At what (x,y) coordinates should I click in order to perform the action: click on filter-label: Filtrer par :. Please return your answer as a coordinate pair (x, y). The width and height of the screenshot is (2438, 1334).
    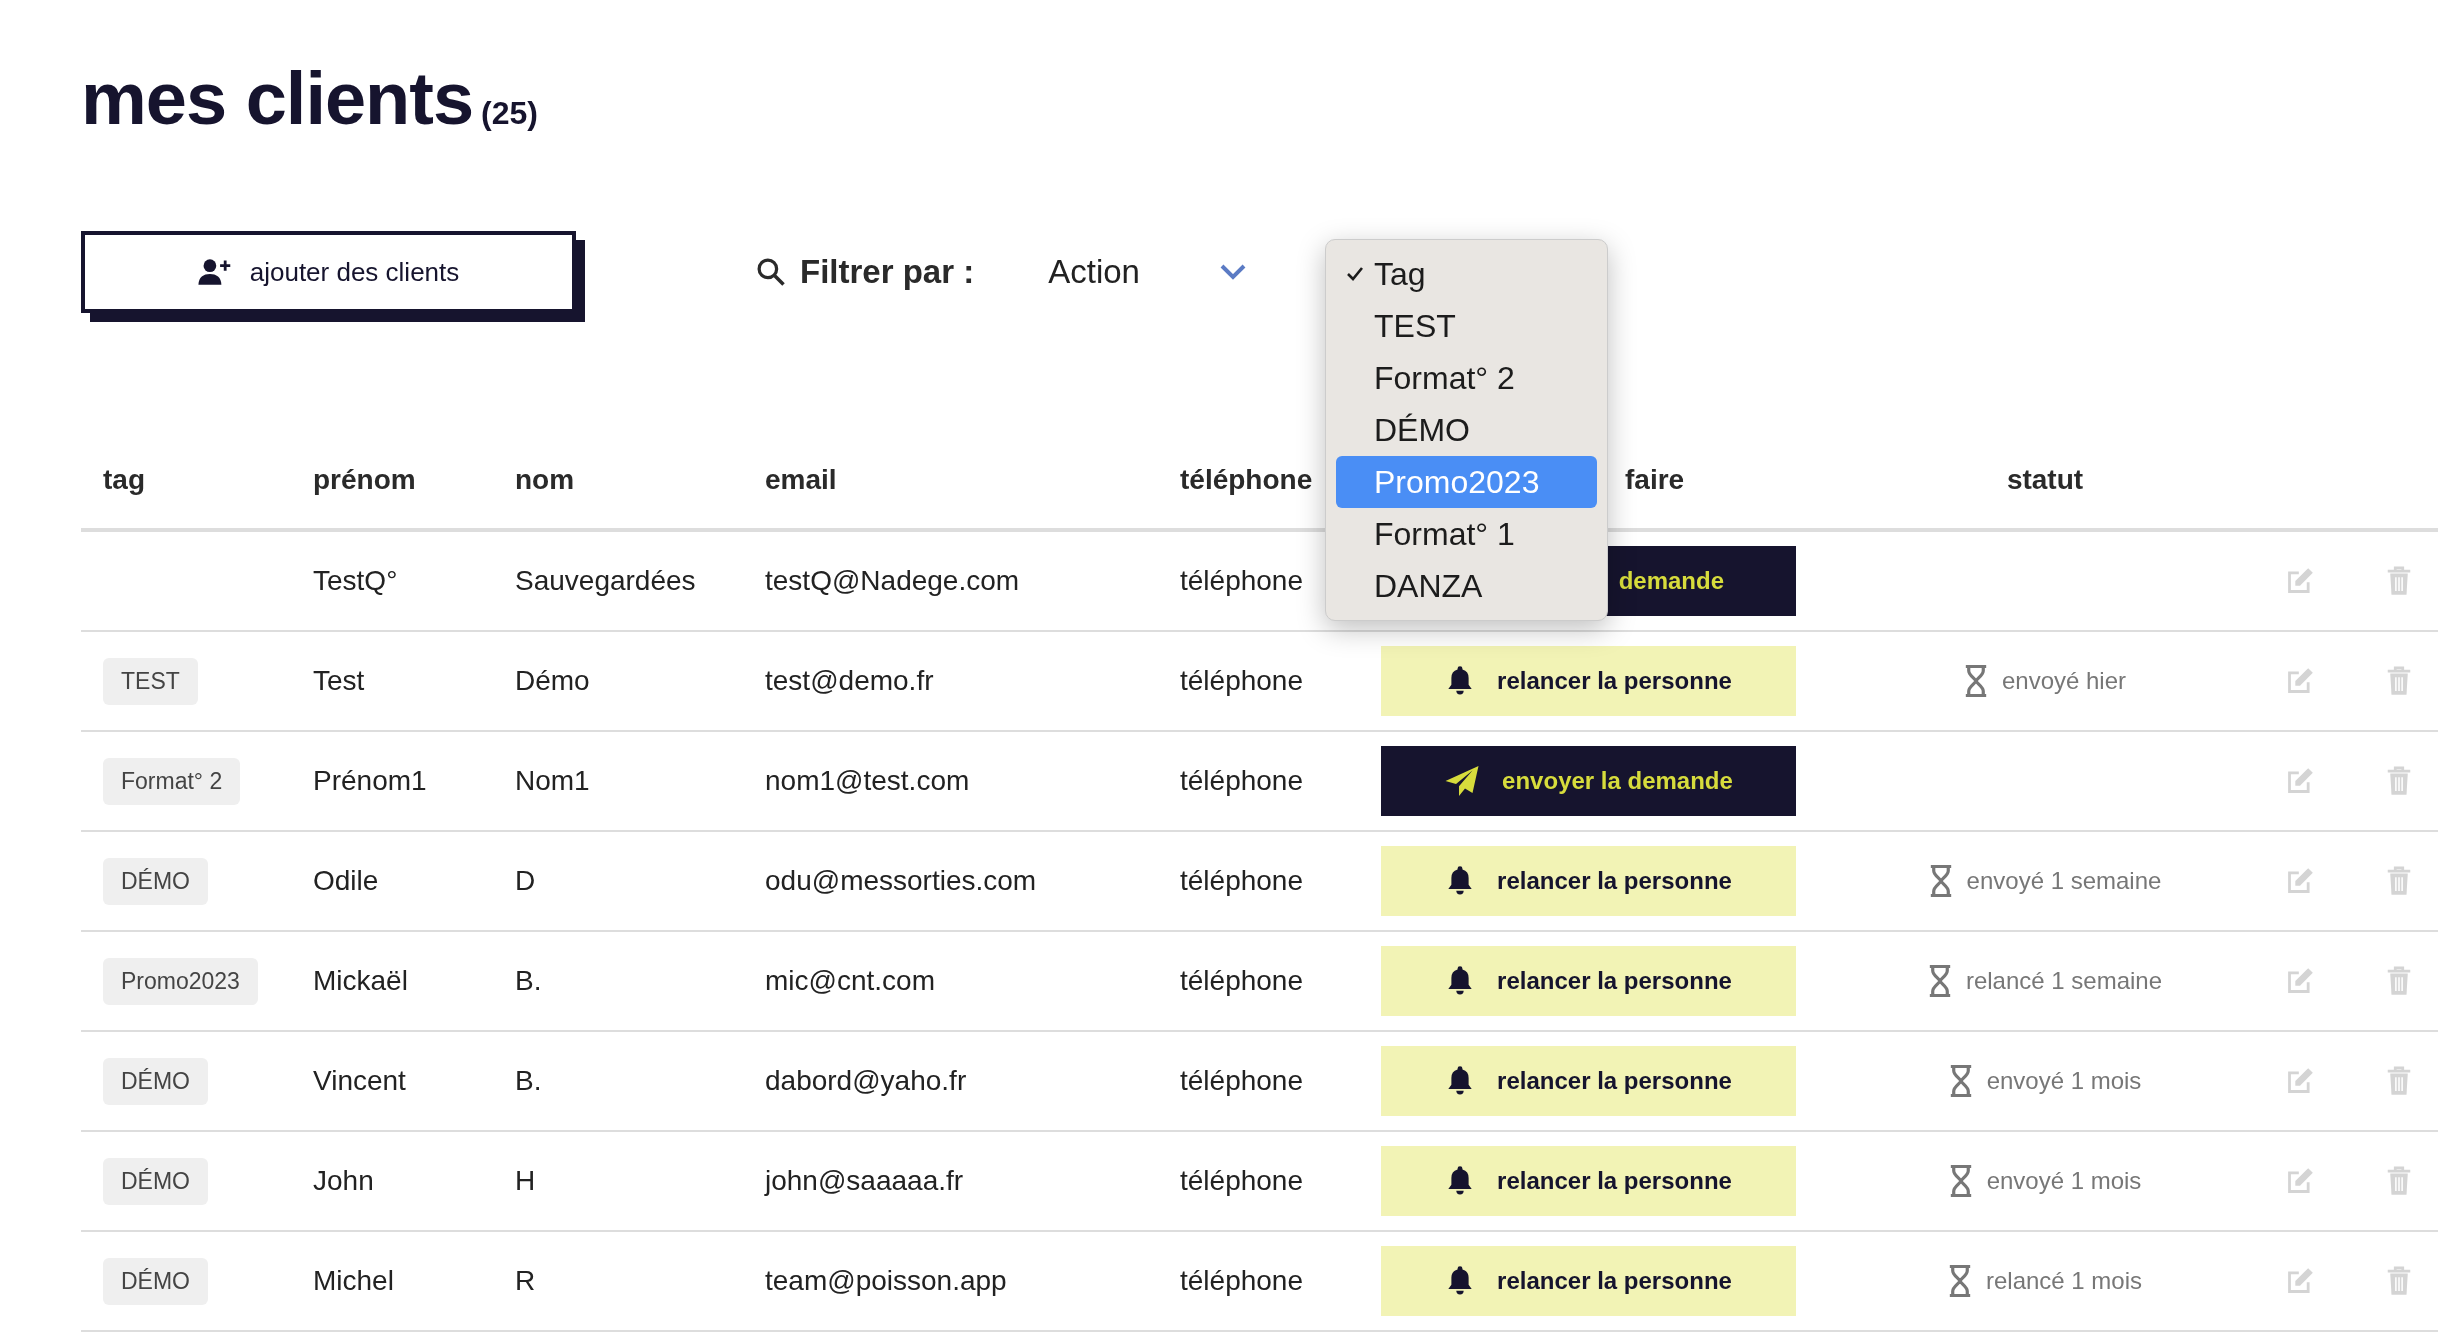
    Looking at the image, I should click on (887, 272).